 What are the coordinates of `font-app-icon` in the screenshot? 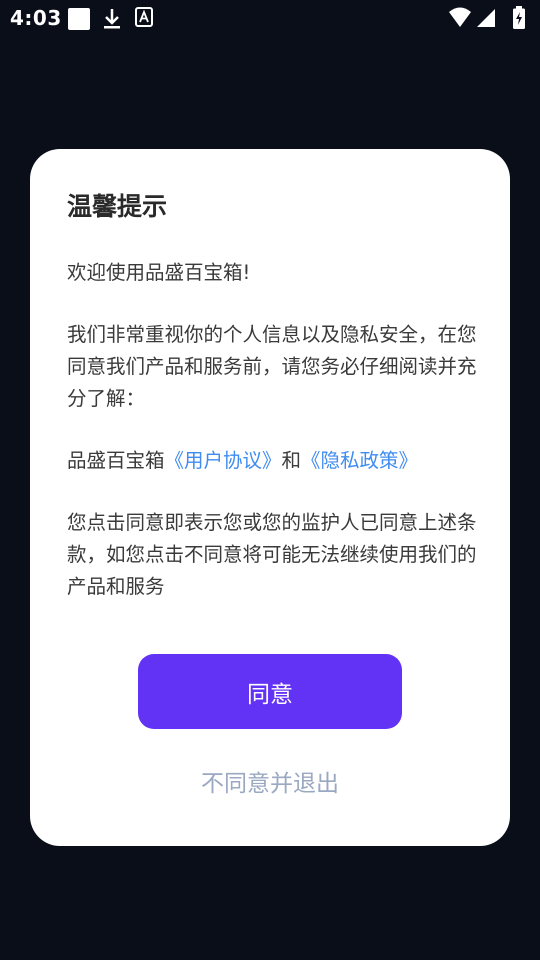 It's located at (144, 19).